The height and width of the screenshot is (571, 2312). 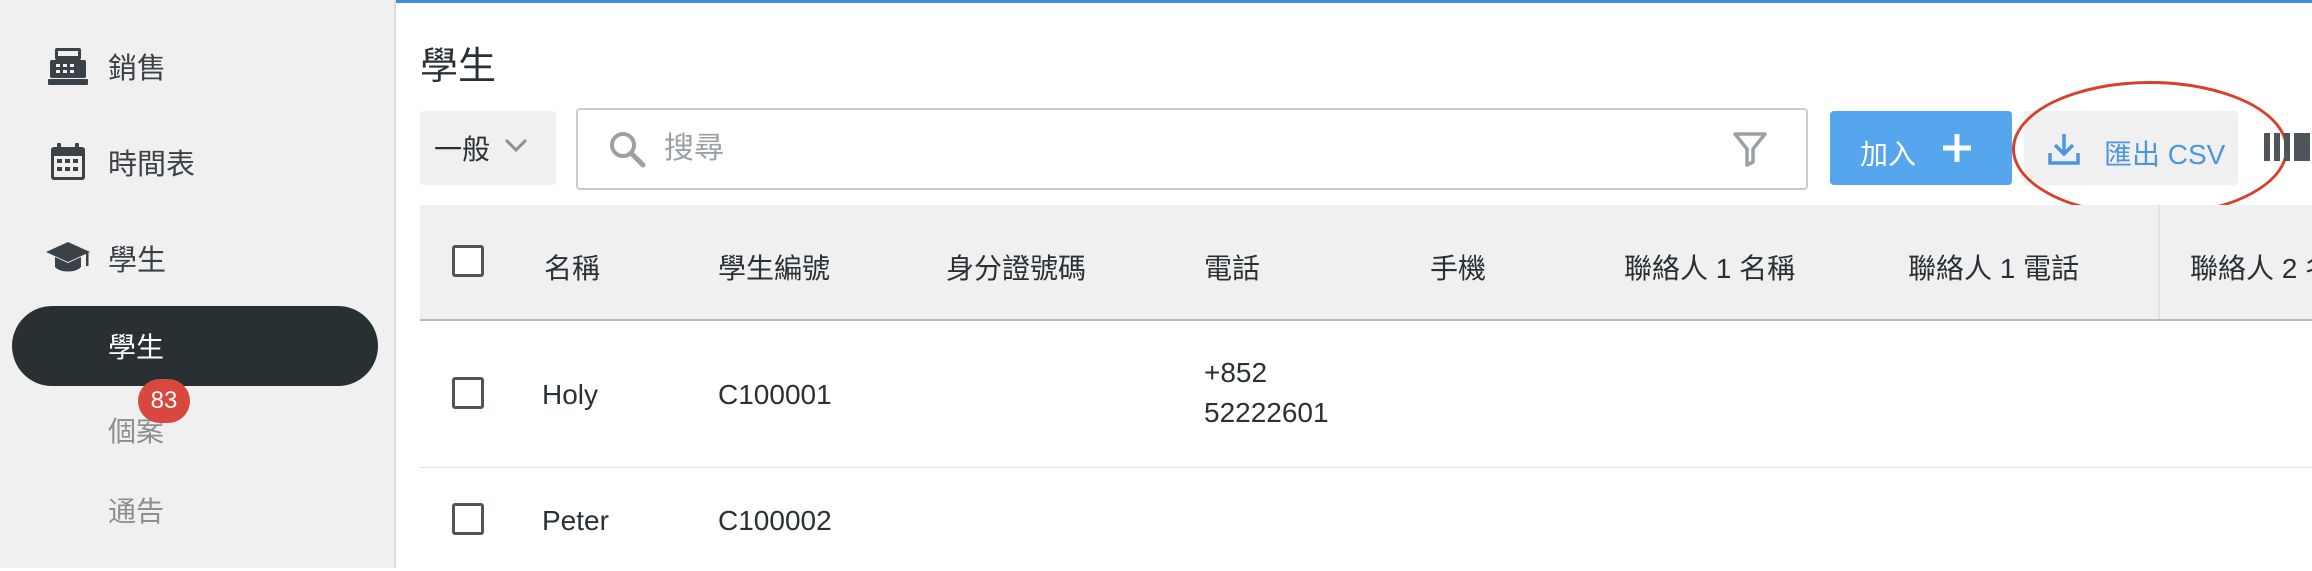 I want to click on search-input, so click(x=1164, y=149).